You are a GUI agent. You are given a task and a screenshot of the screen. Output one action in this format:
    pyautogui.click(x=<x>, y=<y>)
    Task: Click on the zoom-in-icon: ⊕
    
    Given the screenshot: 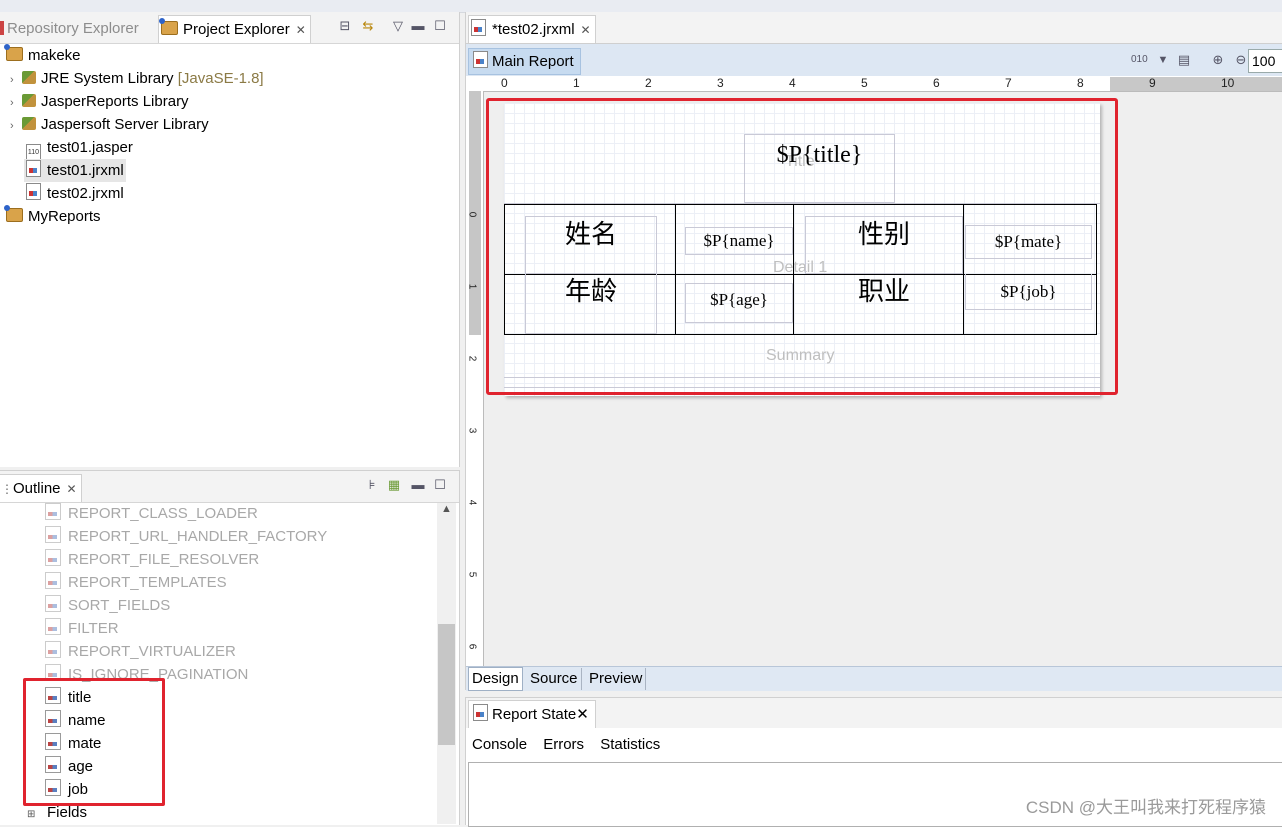 What is the action you would take?
    pyautogui.click(x=1218, y=60)
    